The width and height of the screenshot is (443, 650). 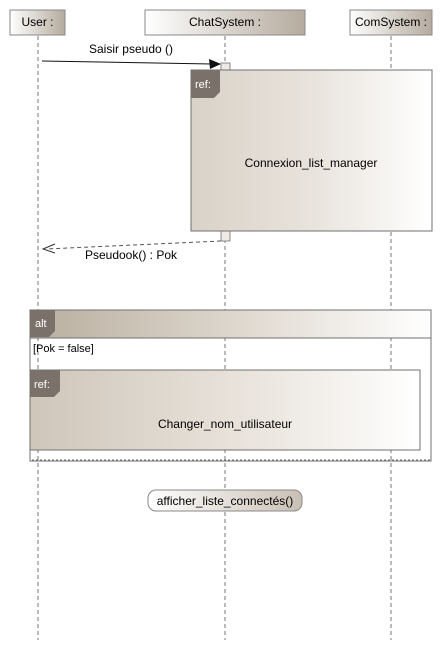 I want to click on lifeline-chatsystem-label: ChatSystem :, so click(x=225, y=22).